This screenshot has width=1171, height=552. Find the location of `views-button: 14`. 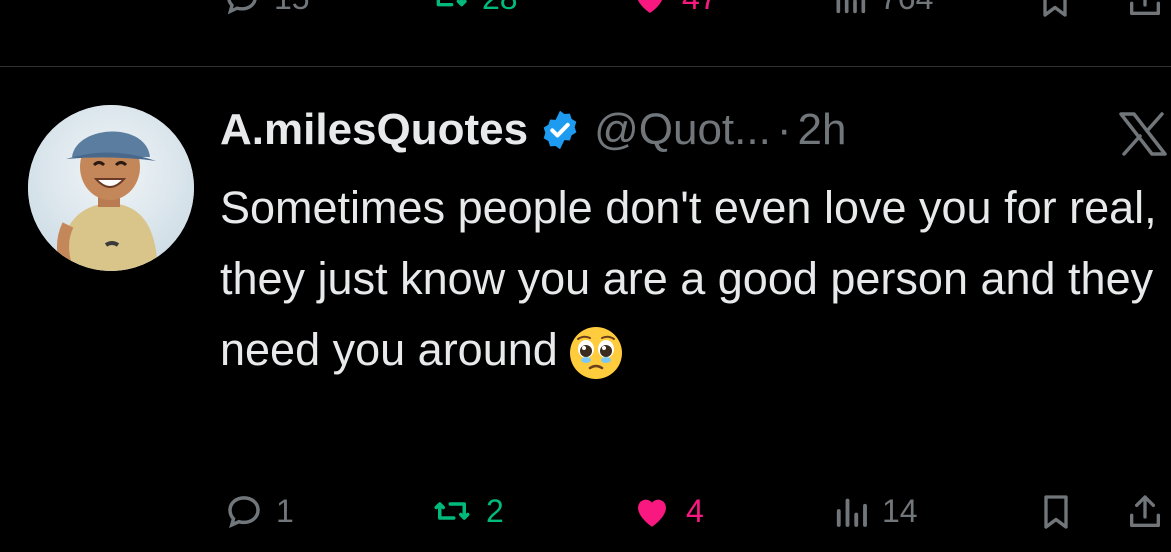

views-button: 14 is located at coordinates (874, 511).